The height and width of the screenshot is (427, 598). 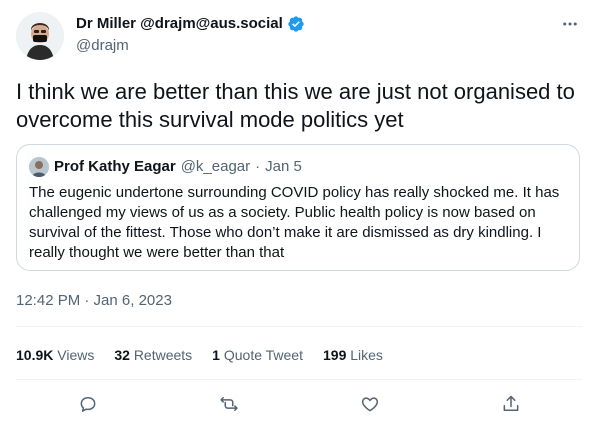 I want to click on action-bar, so click(x=299, y=404).